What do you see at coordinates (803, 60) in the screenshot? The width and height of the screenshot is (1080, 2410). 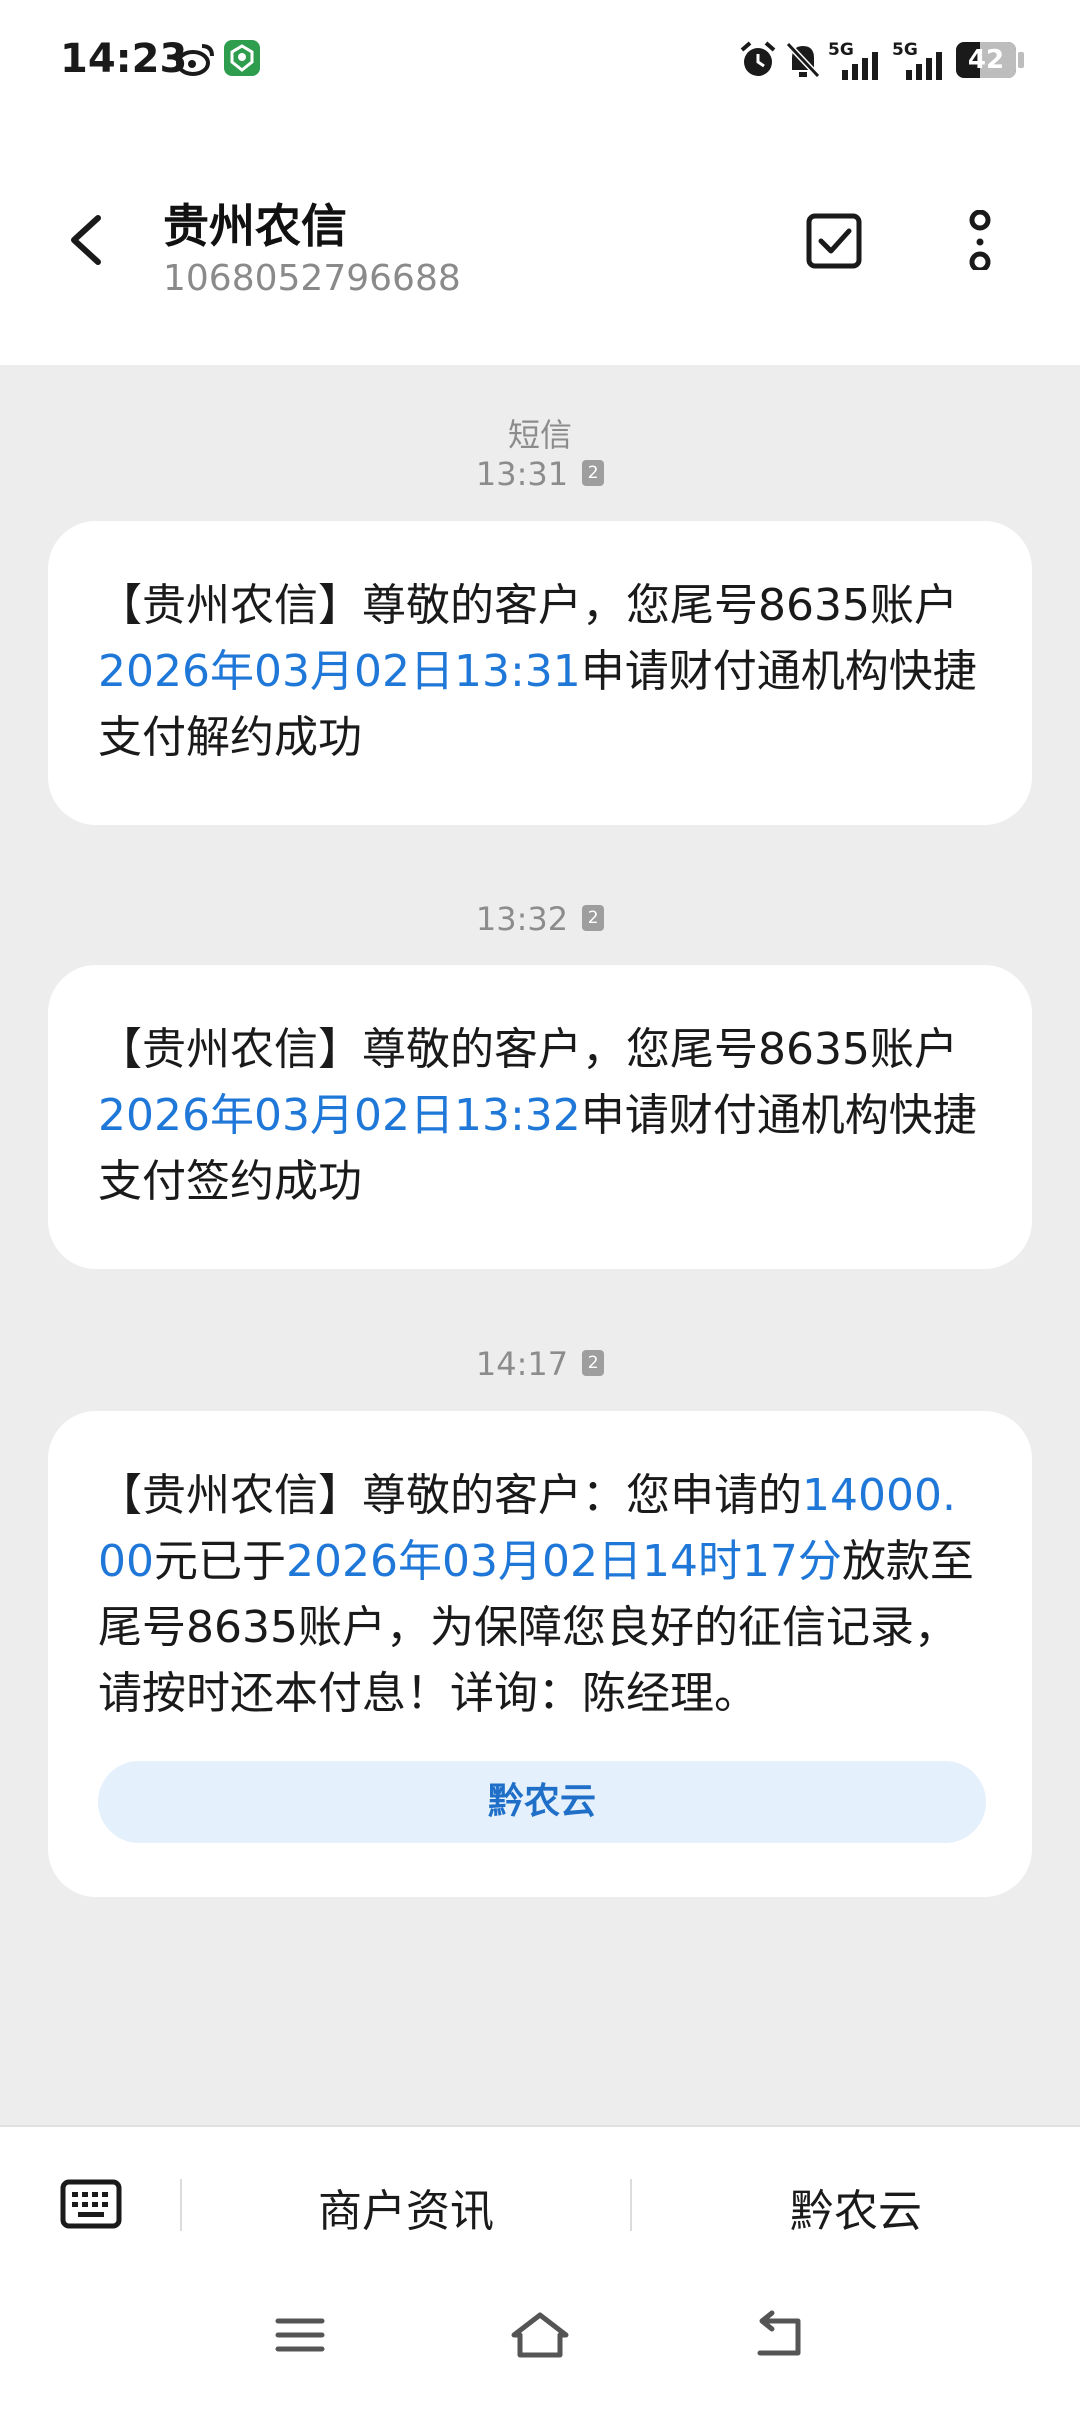 I see `mute-bell-icon` at bounding box center [803, 60].